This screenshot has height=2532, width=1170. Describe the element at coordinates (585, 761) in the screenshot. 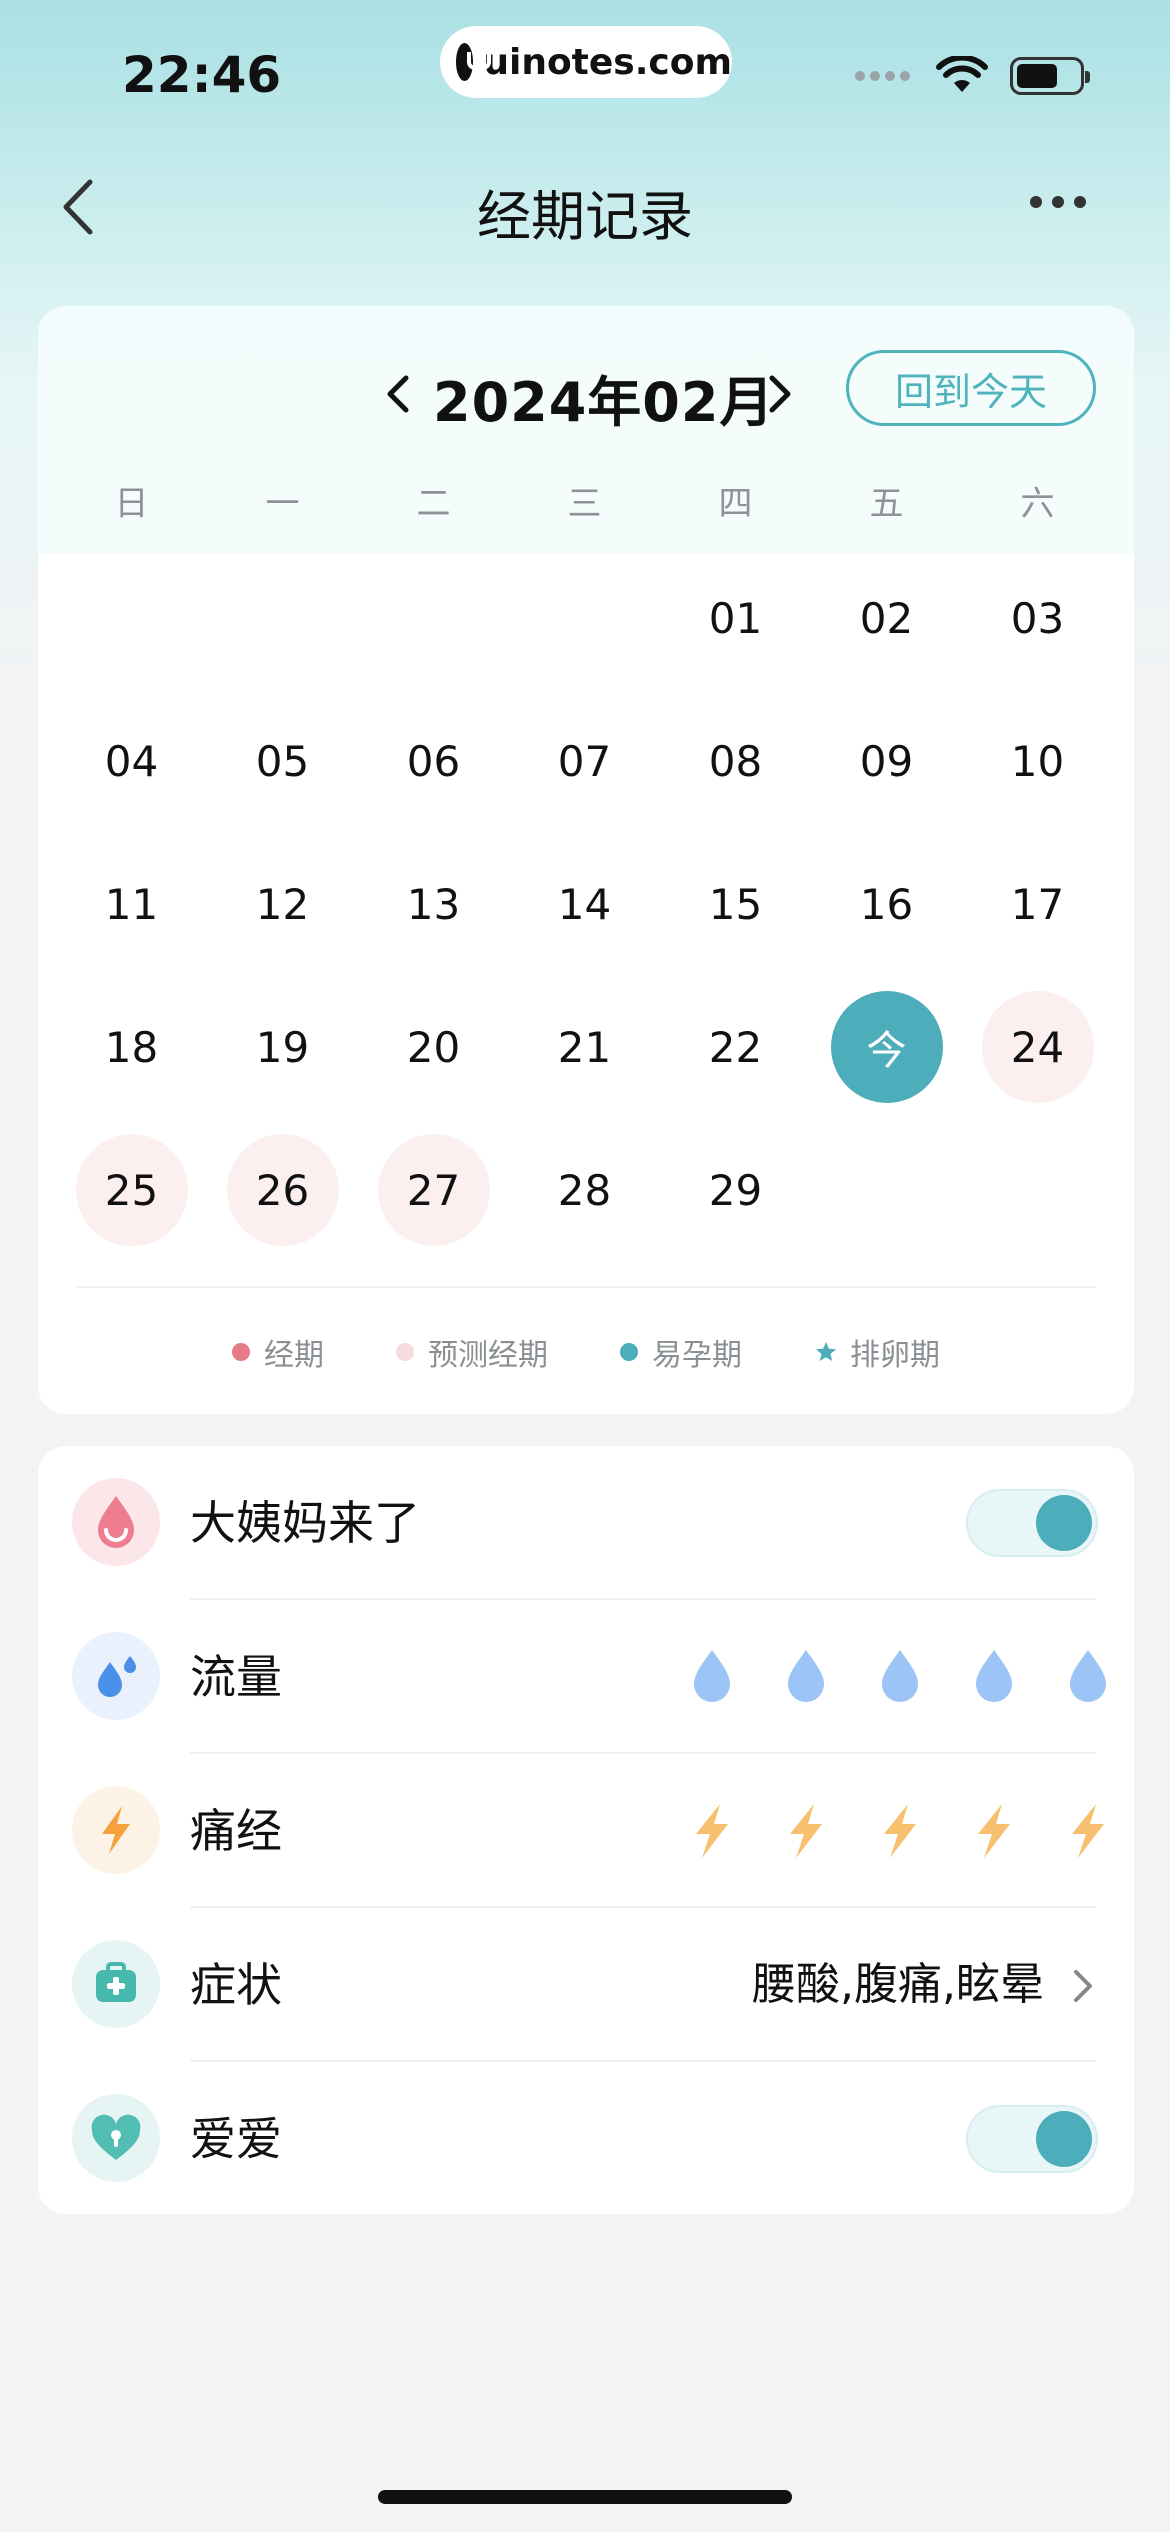

I see `calendar-day: 07` at that location.